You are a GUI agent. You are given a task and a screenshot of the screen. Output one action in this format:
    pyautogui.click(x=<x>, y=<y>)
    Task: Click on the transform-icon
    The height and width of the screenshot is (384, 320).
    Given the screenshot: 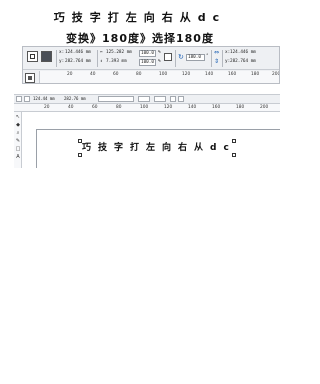 What is the action you would take?
    pyautogui.click(x=46, y=56)
    